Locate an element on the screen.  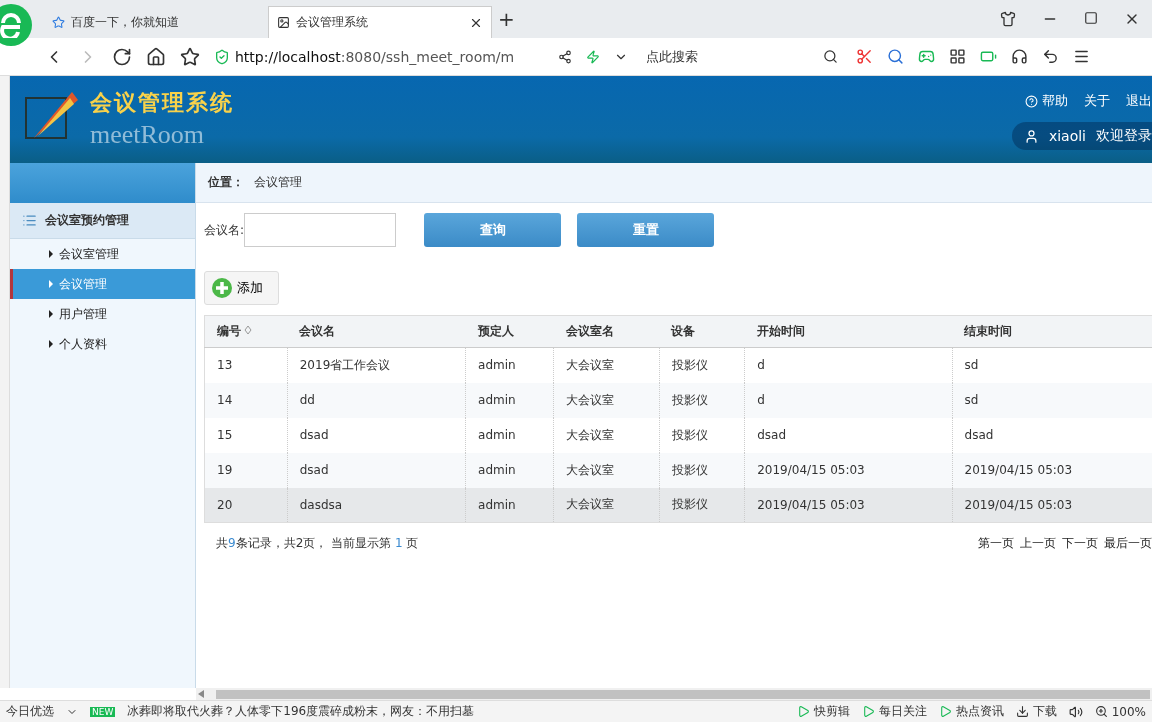
table-cell: 13 is located at coordinates (246, 365).